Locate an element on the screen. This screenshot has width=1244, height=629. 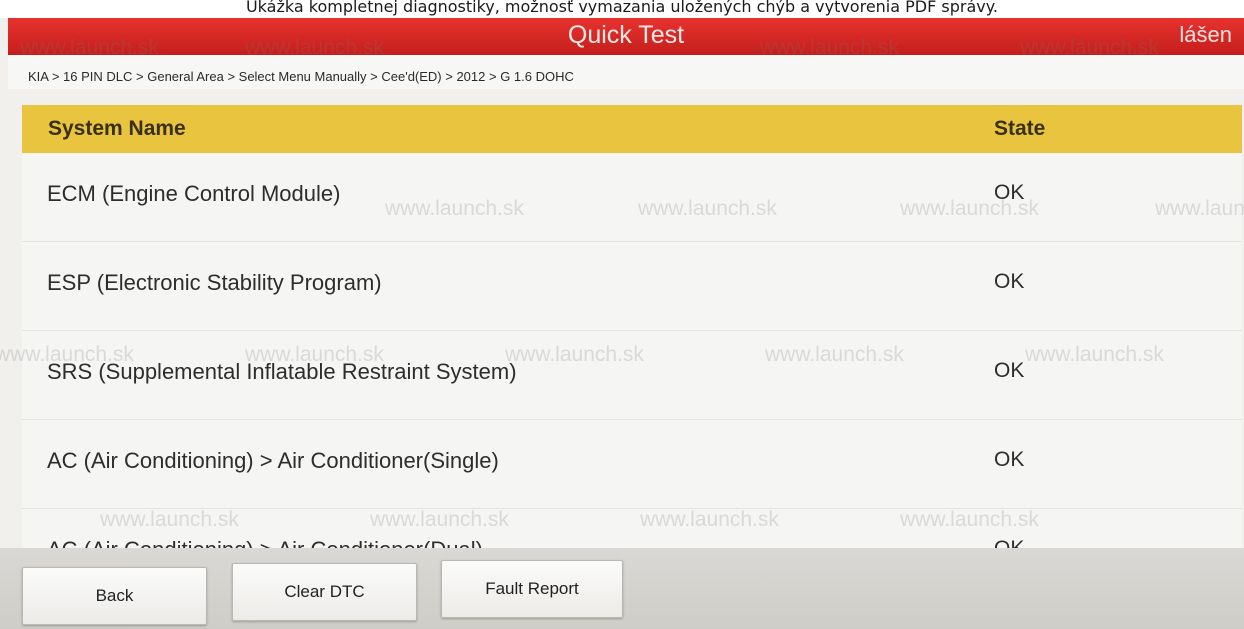
table-header: System Name State is located at coordinates (632, 129).